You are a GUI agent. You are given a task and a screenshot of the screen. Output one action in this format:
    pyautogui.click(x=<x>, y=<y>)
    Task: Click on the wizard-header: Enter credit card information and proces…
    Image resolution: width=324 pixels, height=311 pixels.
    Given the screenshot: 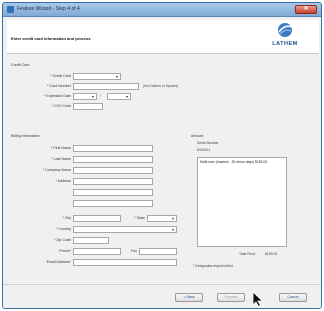 What is the action you would take?
    pyautogui.click(x=163, y=37)
    